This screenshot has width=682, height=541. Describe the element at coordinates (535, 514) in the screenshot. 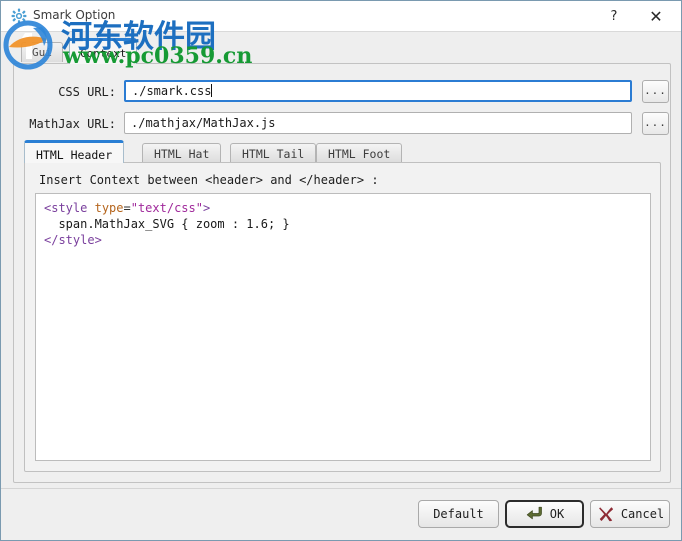

I see `enter-arrow-icon` at that location.